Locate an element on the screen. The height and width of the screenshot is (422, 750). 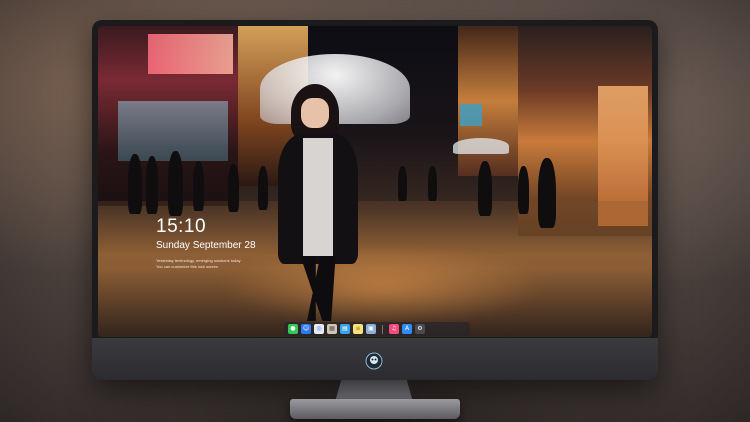
monitor-stand-base is located at coordinates (375, 409).